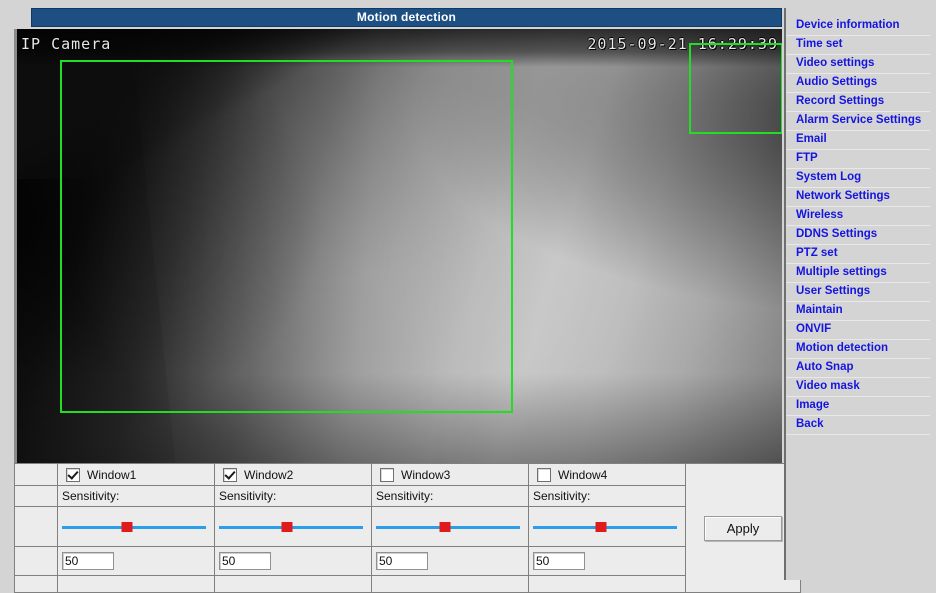  I want to click on window-3-label: Window3, so click(426, 474).